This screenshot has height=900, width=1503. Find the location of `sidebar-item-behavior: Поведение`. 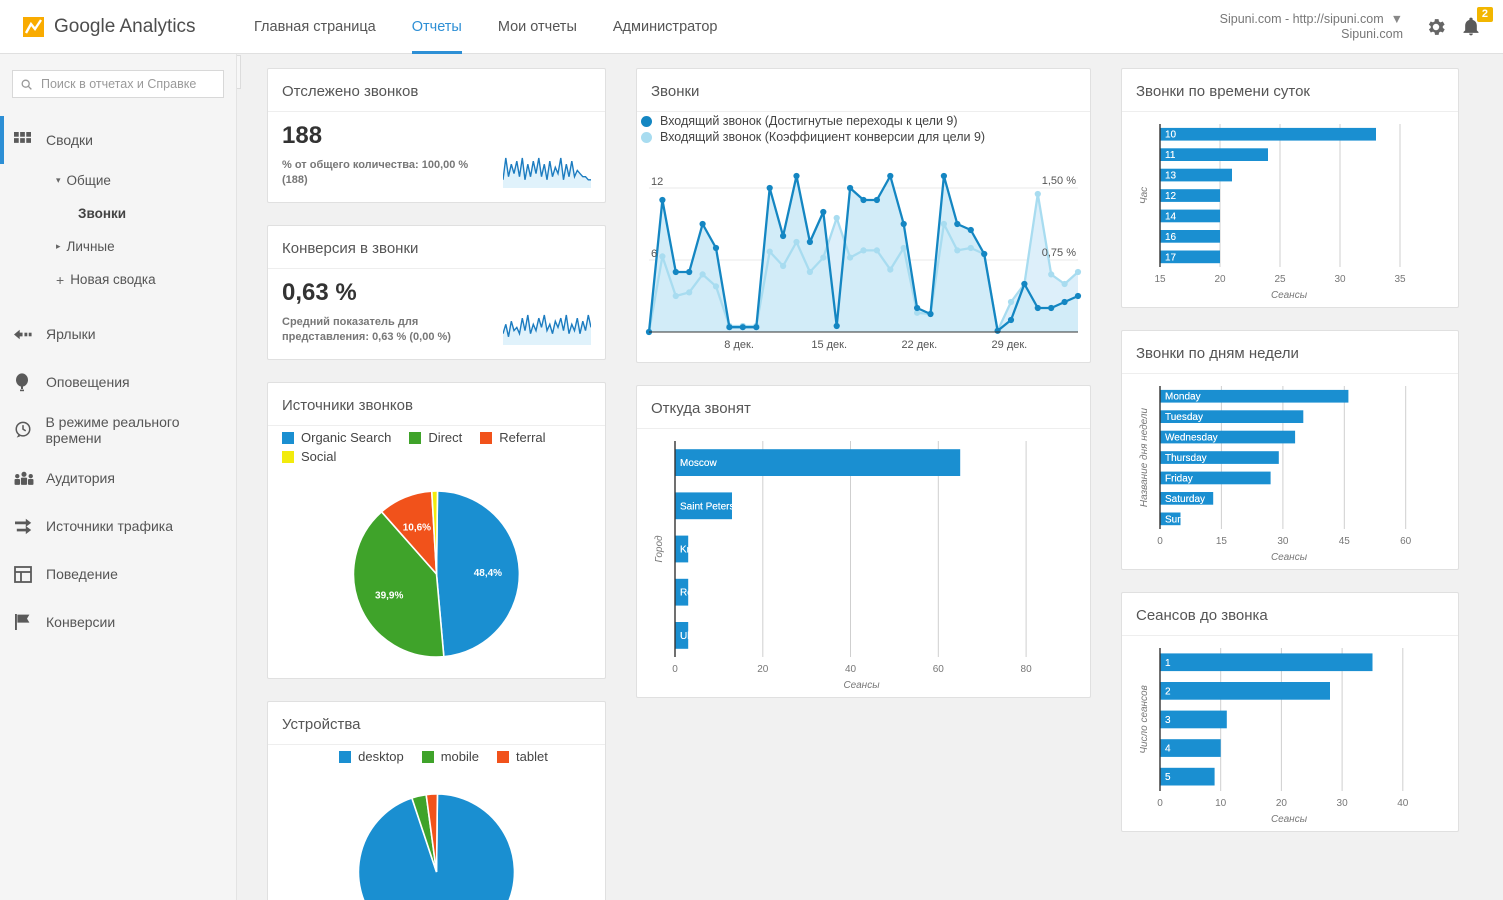

sidebar-item-behavior: Поведение is located at coordinates (118, 574).